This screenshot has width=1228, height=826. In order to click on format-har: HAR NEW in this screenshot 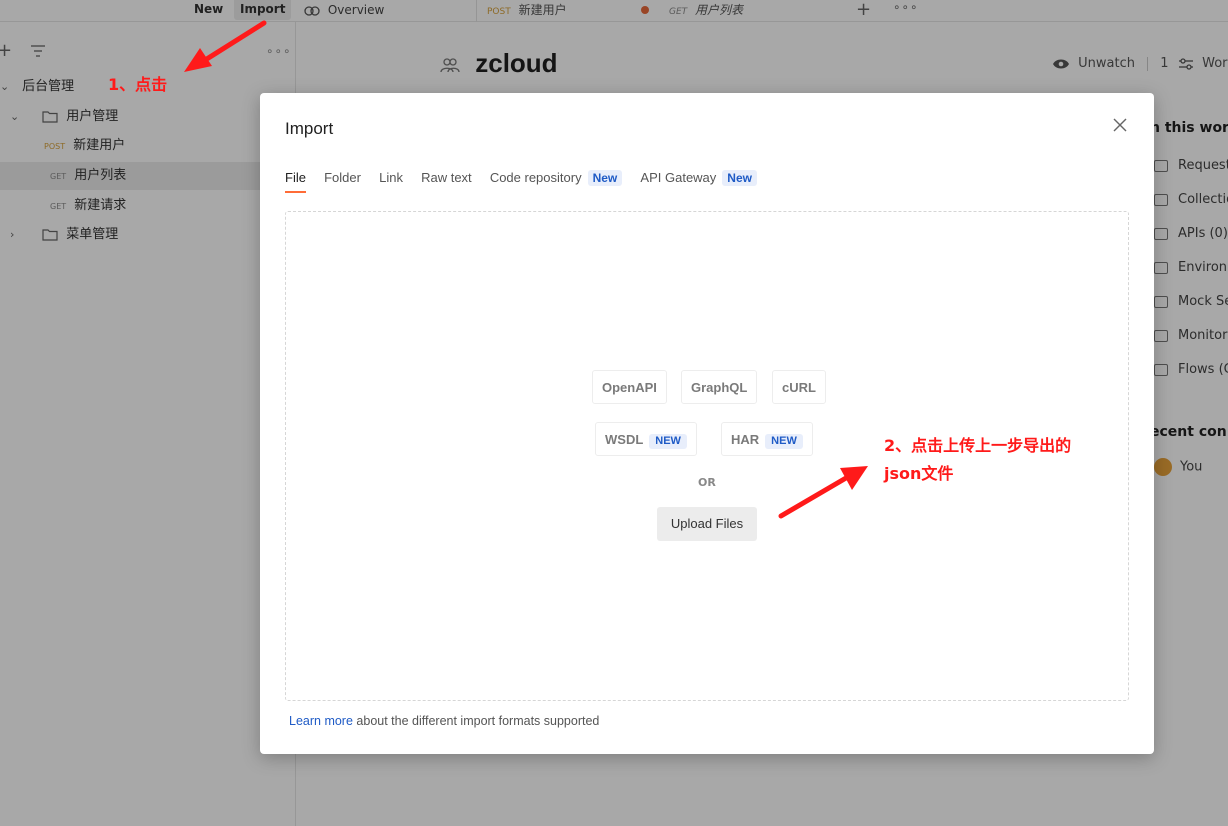, I will do `click(767, 439)`.